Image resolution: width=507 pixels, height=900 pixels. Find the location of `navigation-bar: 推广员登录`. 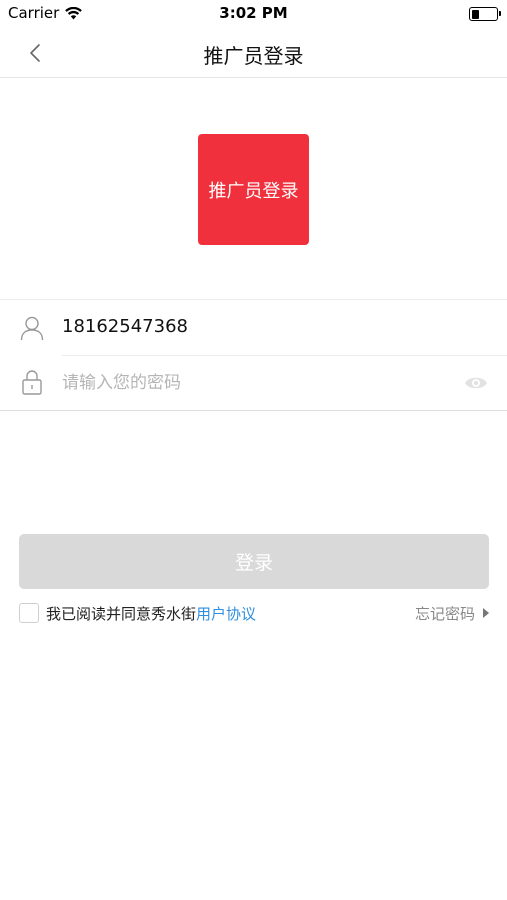

navigation-bar: 推广员登录 is located at coordinates (253, 53).